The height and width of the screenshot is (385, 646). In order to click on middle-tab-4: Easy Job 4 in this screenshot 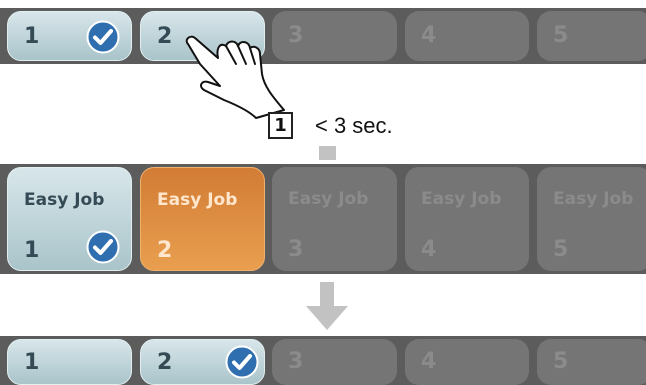, I will do `click(467, 219)`.